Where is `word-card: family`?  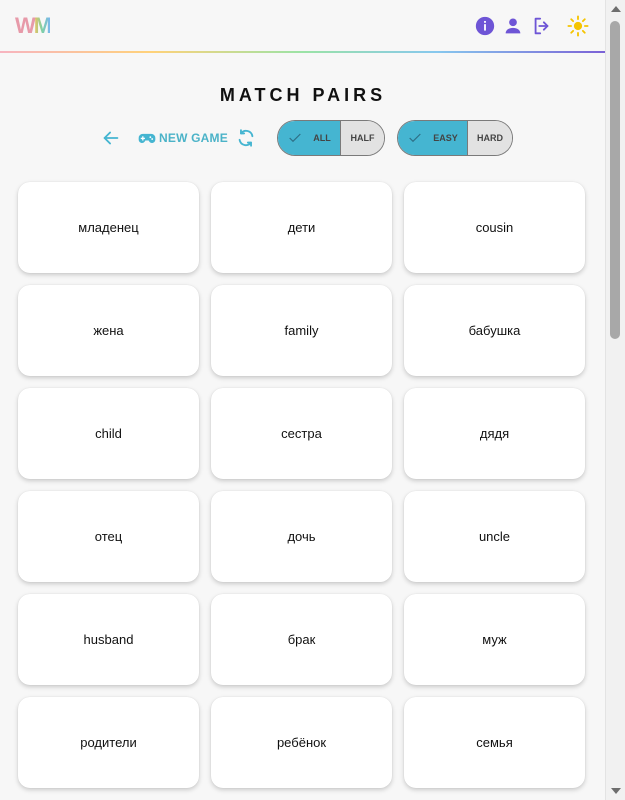 word-card: family is located at coordinates (301, 330).